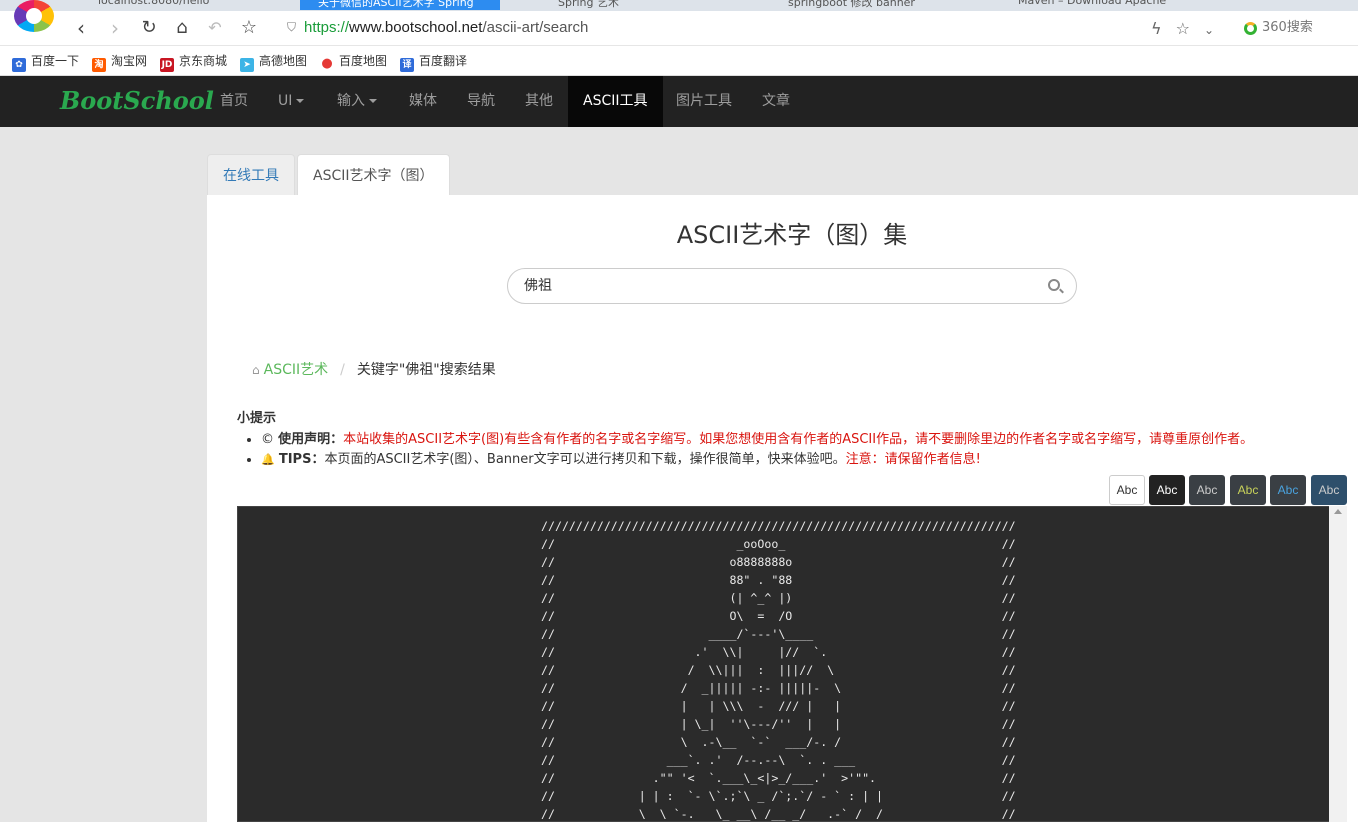 The height and width of the screenshot is (822, 1358). I want to click on theme-button-blue: Abc, so click(1288, 490).